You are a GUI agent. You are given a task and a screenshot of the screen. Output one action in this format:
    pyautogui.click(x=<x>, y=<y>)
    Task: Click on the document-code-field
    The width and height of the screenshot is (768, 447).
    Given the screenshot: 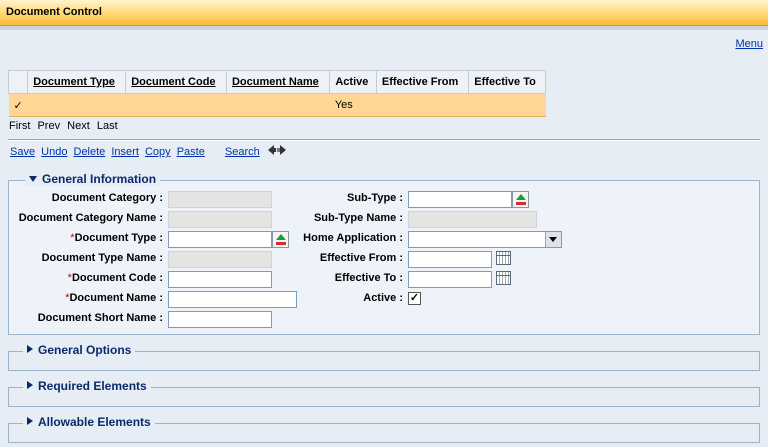 What is the action you would take?
    pyautogui.click(x=220, y=279)
    